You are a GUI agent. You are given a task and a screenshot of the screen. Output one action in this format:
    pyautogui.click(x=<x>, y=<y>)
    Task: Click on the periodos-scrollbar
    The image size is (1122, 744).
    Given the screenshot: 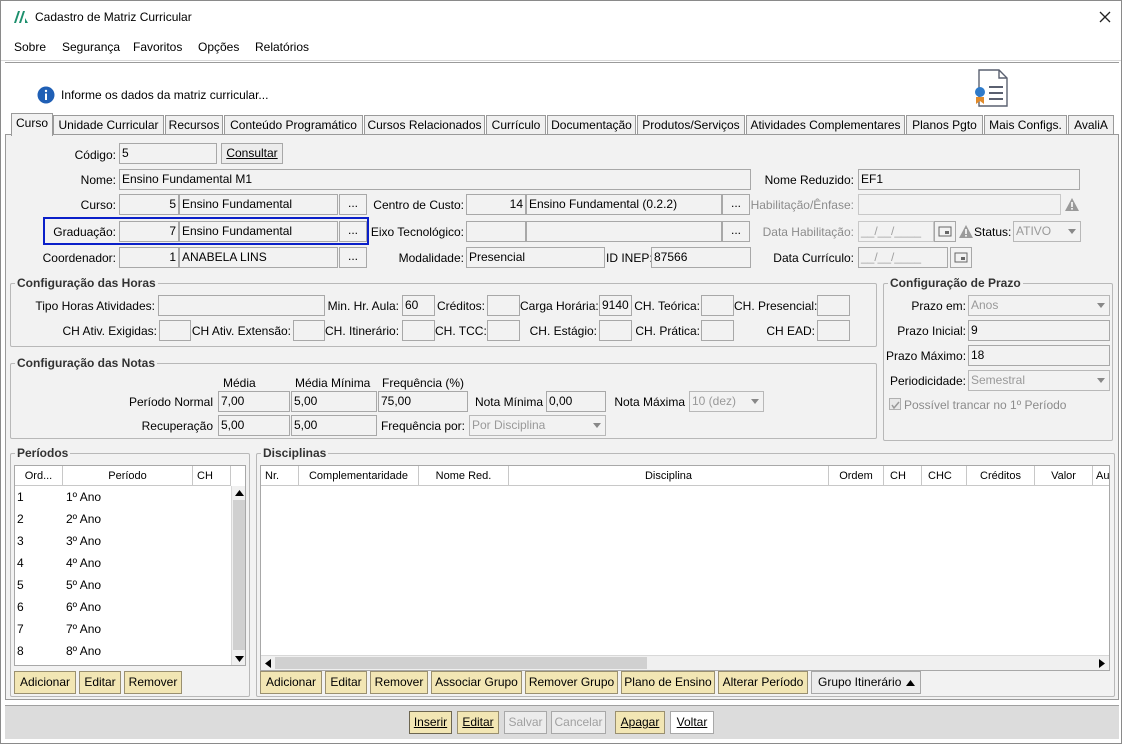 What is the action you would take?
    pyautogui.click(x=238, y=575)
    